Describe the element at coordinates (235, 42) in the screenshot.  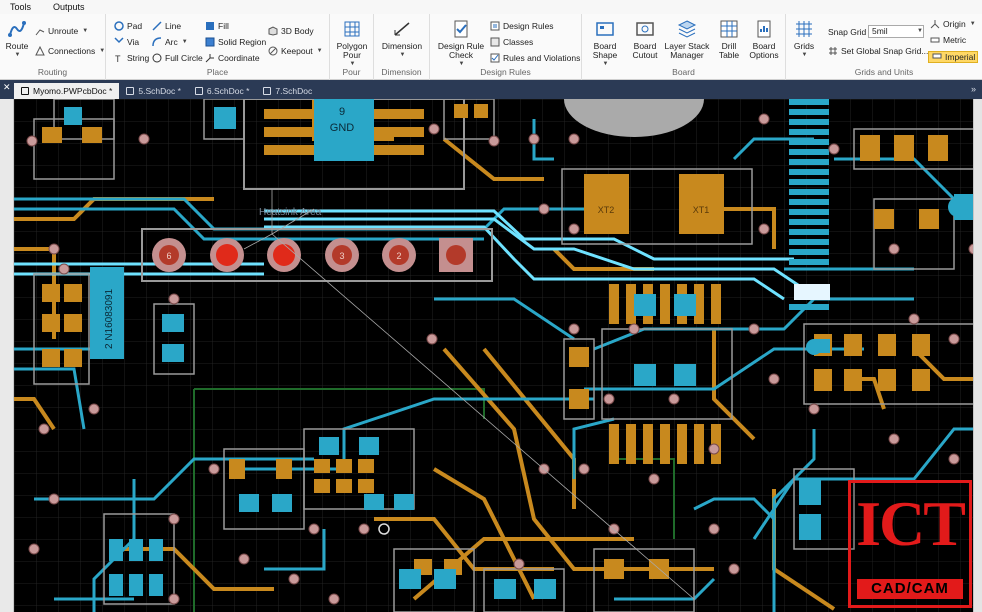
I see `solid-region-button: Solid Region` at that location.